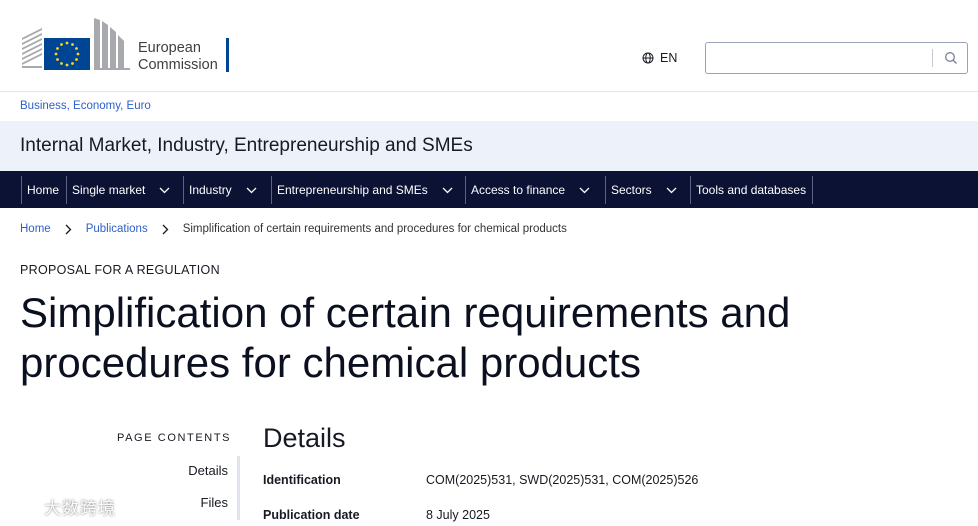 This screenshot has width=978, height=526. I want to click on watermark-text: 大数跨境, so click(80, 508).